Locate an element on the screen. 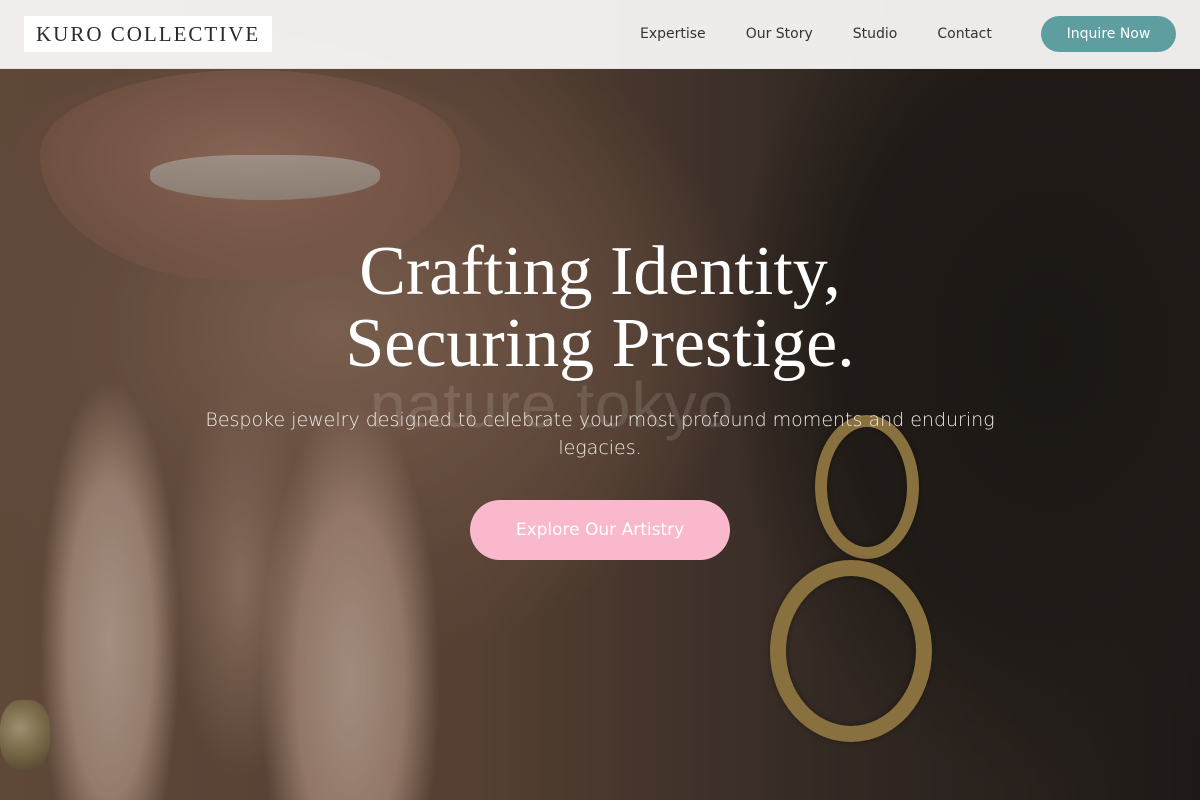 Image resolution: width=1200 pixels, height=800 pixels. nav-link-contact: Contact is located at coordinates (964, 34).